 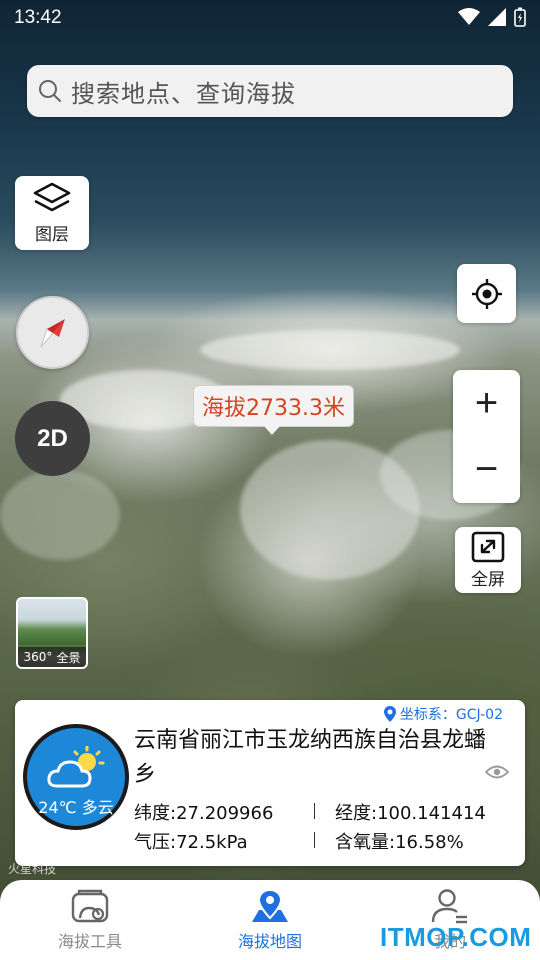 What do you see at coordinates (273, 410) in the screenshot?
I see `elevation-tooltip: 海拔2733.3米` at bounding box center [273, 410].